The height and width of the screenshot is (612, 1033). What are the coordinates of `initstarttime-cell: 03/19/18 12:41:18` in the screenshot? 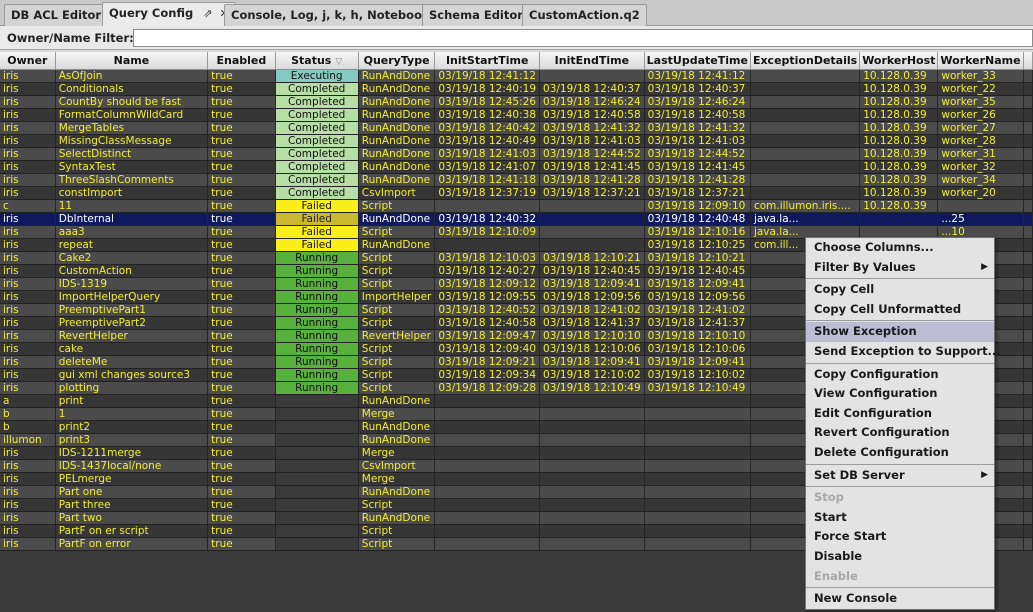 It's located at (487, 180).